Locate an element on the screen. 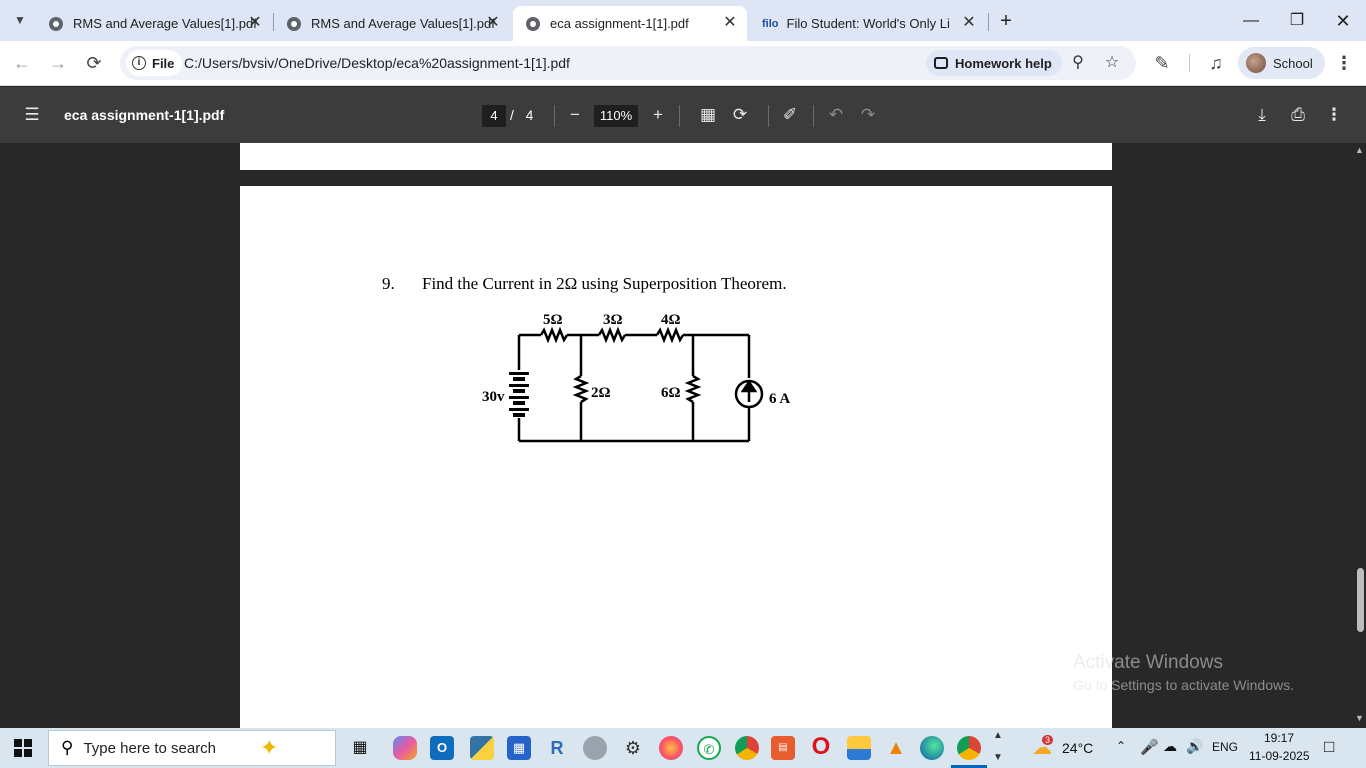 This screenshot has height=768, width=1366. zoom-out-button: − is located at coordinates (575, 115).